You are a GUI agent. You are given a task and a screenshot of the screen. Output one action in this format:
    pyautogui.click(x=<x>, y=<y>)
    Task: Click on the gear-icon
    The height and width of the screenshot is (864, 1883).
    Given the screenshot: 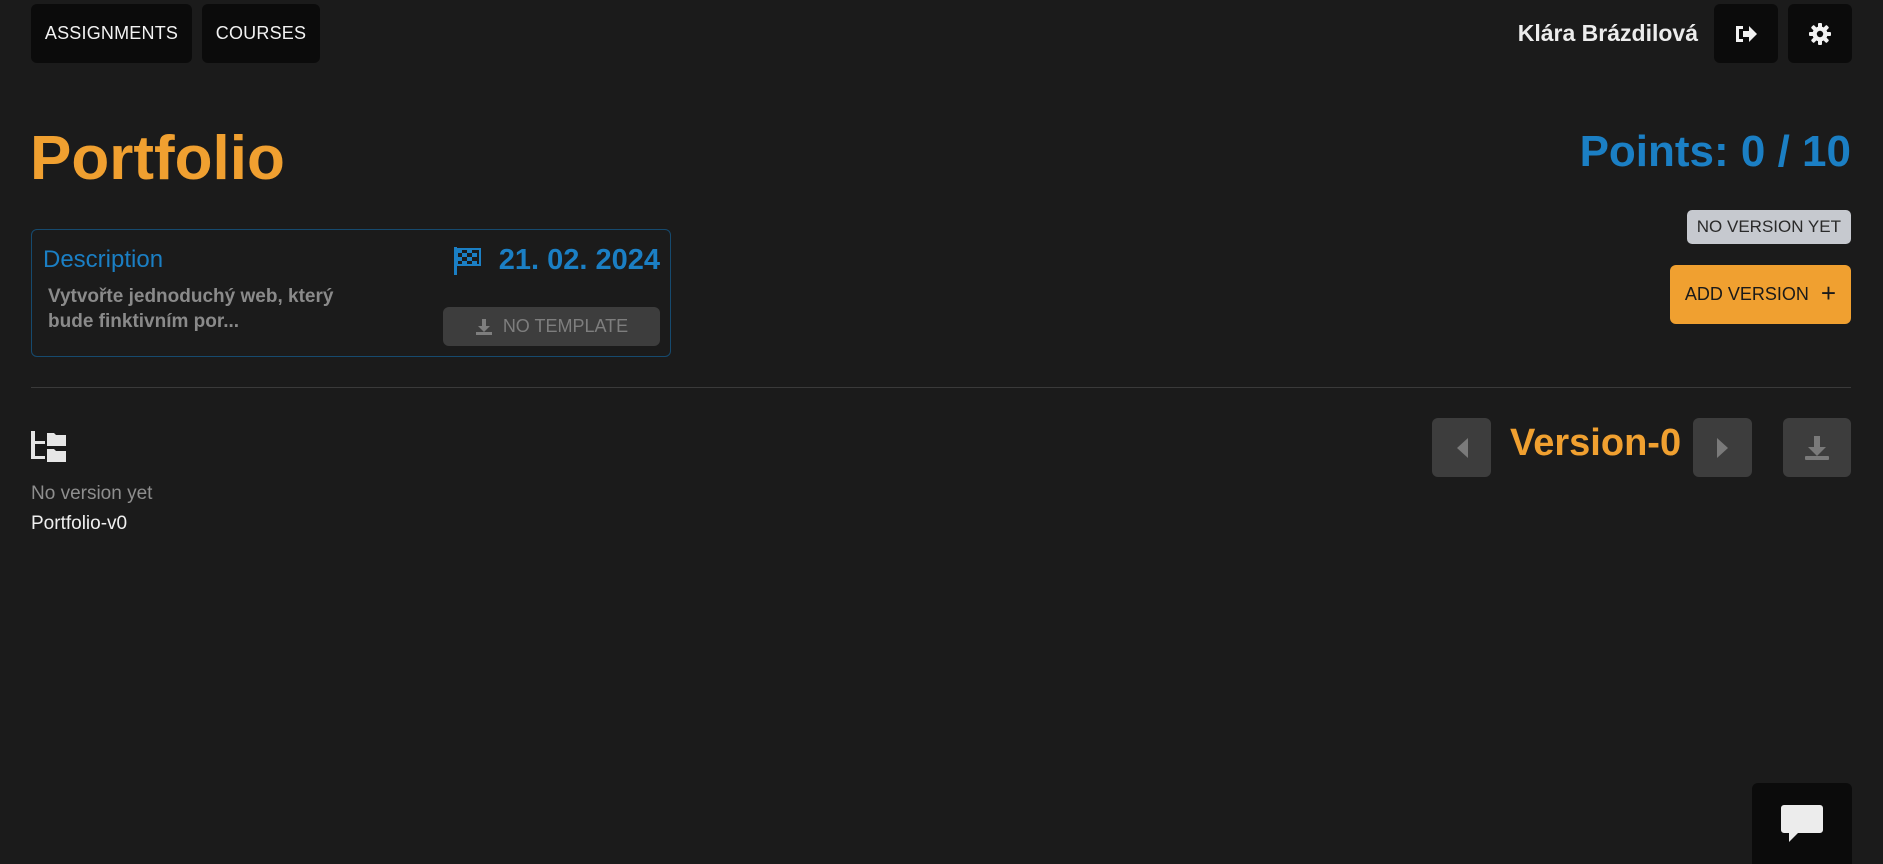 What is the action you would take?
    pyautogui.click(x=1820, y=33)
    